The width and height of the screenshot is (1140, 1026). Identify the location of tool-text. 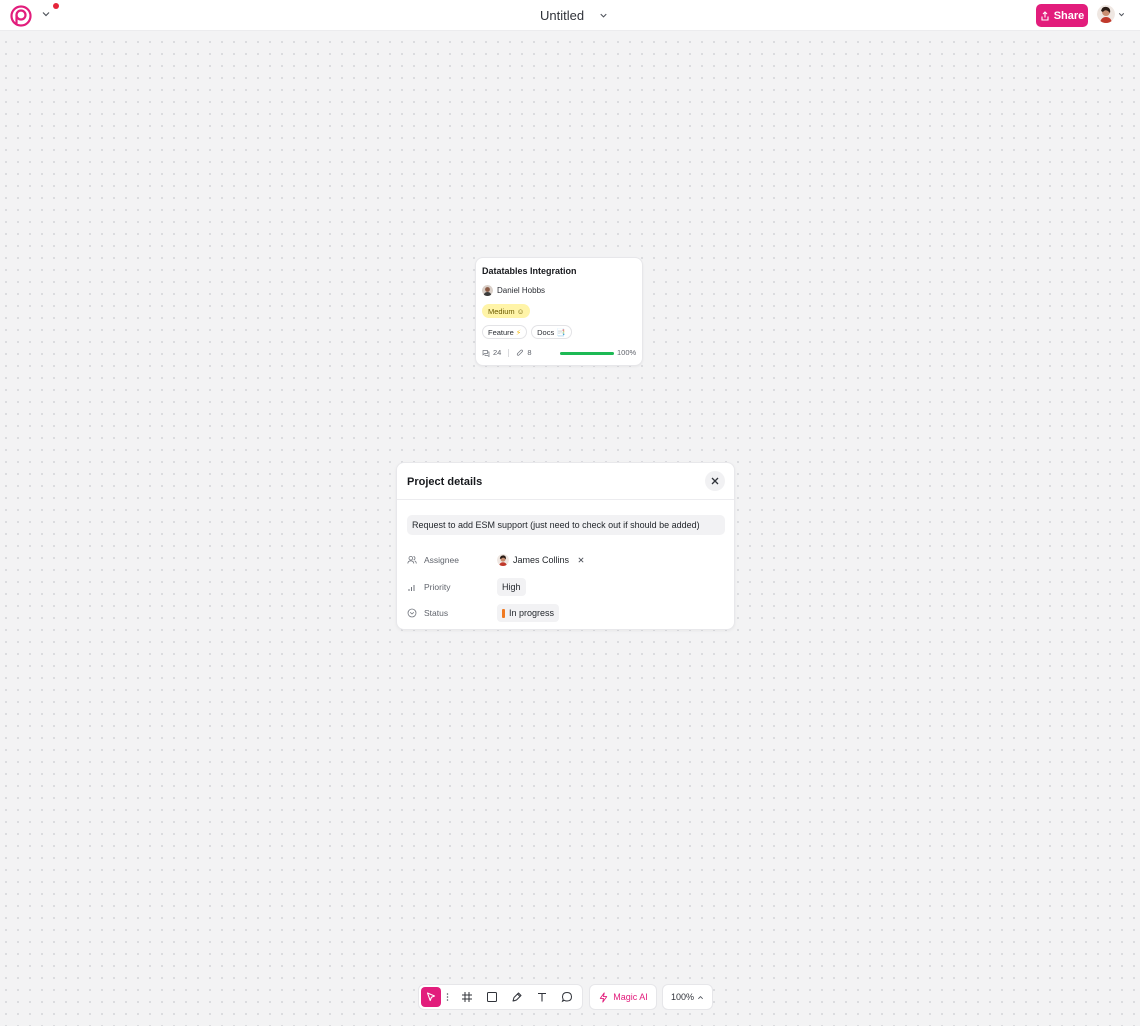
(541, 997).